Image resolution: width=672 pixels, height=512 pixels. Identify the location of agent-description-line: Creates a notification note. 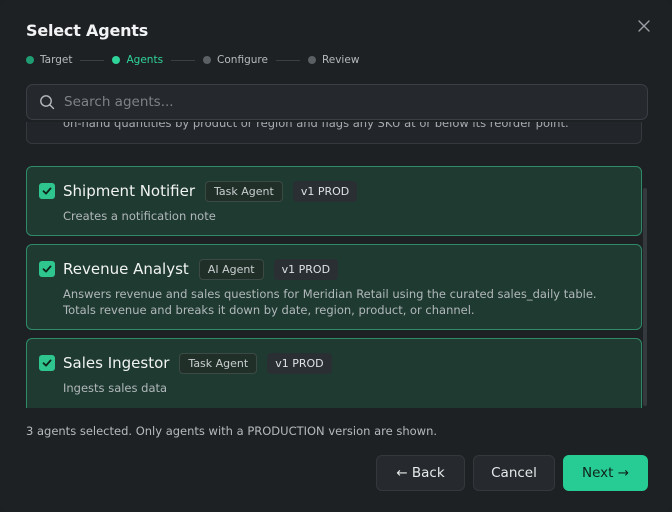
(139, 216).